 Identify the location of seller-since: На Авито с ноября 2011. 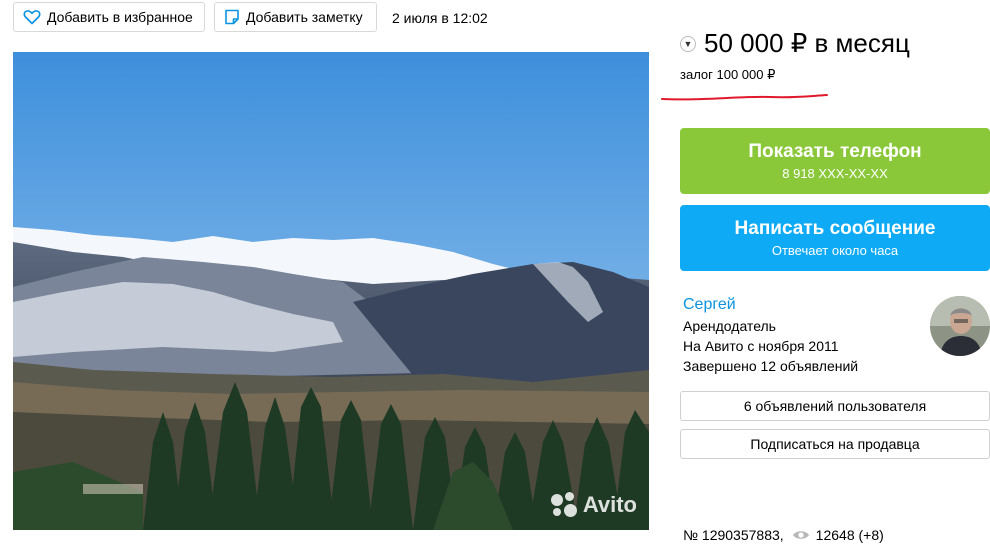
(761, 346).